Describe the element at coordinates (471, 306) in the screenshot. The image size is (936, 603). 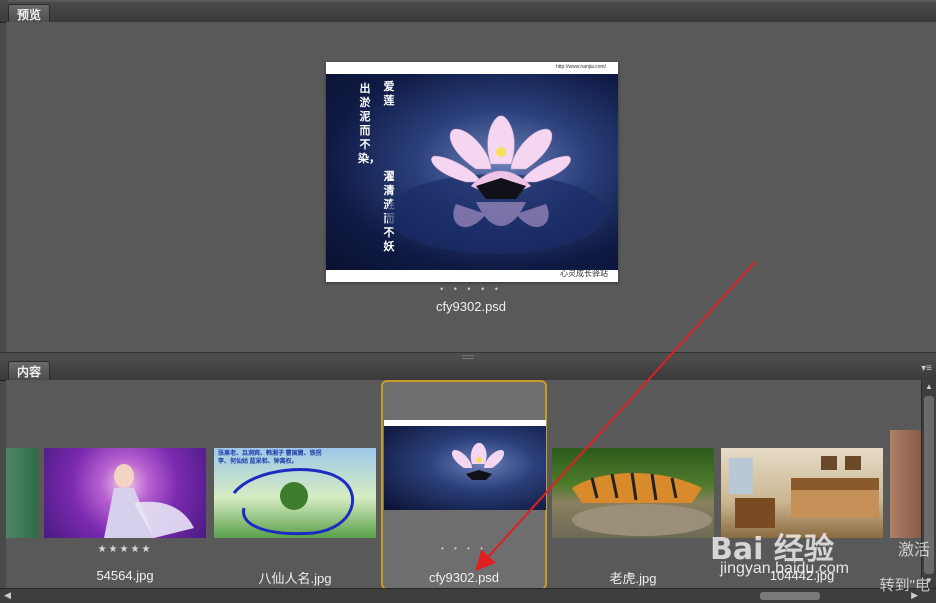
I see `preview-filename: cfy9302.psd` at that location.